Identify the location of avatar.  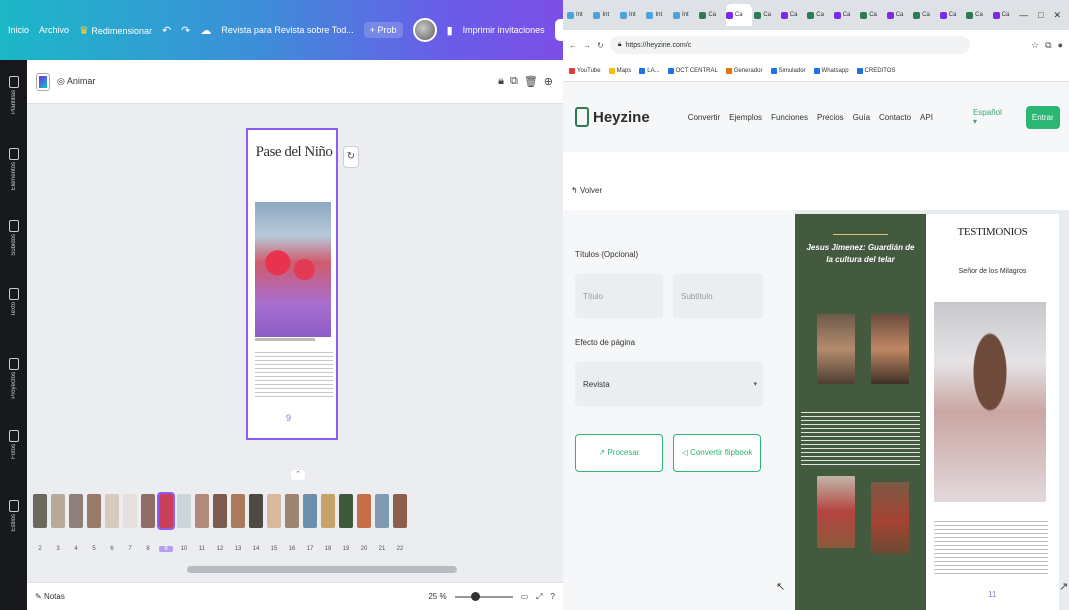
(424, 30).